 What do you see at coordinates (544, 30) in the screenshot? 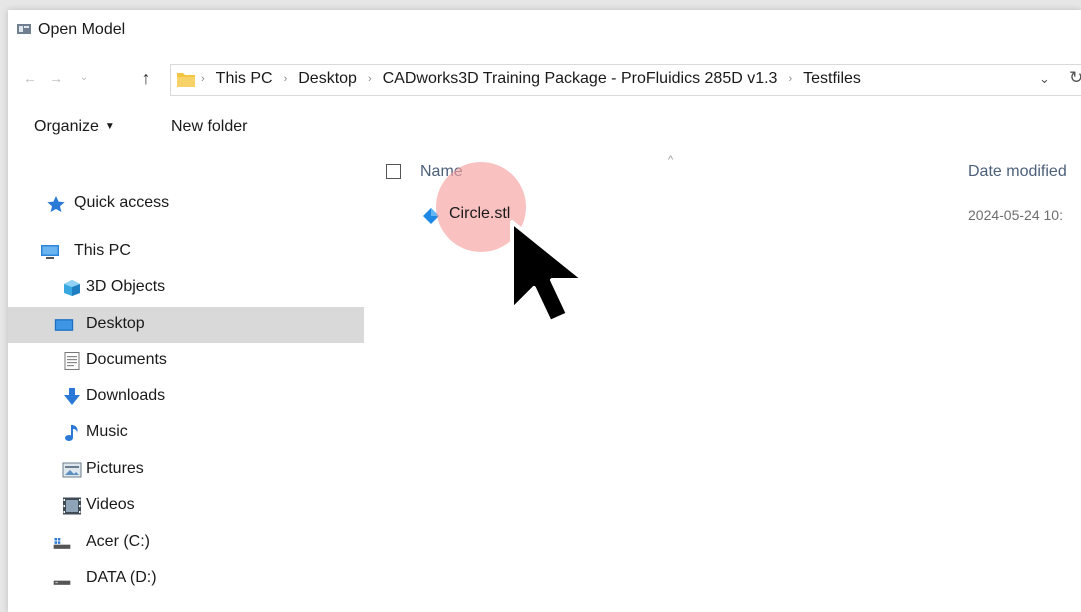
I see `title-bar: Open Model` at bounding box center [544, 30].